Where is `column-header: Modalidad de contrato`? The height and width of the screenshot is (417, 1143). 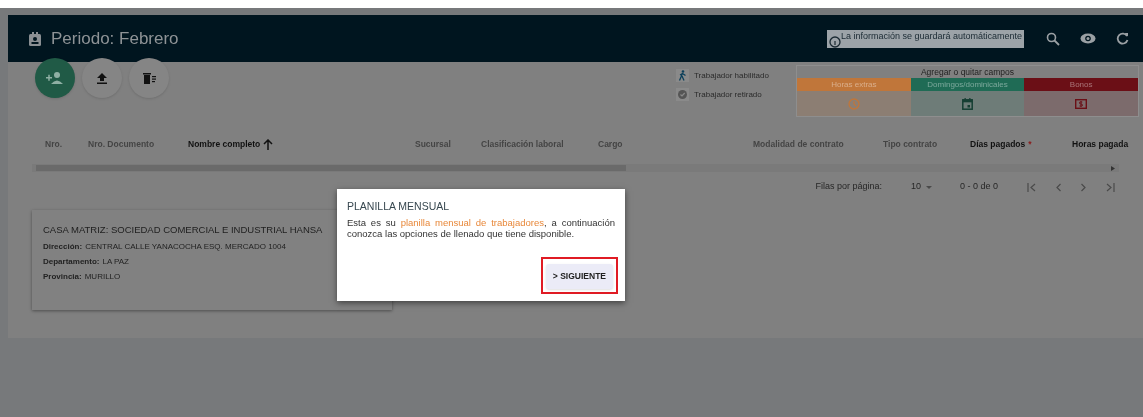 column-header: Modalidad de contrato is located at coordinates (798, 144).